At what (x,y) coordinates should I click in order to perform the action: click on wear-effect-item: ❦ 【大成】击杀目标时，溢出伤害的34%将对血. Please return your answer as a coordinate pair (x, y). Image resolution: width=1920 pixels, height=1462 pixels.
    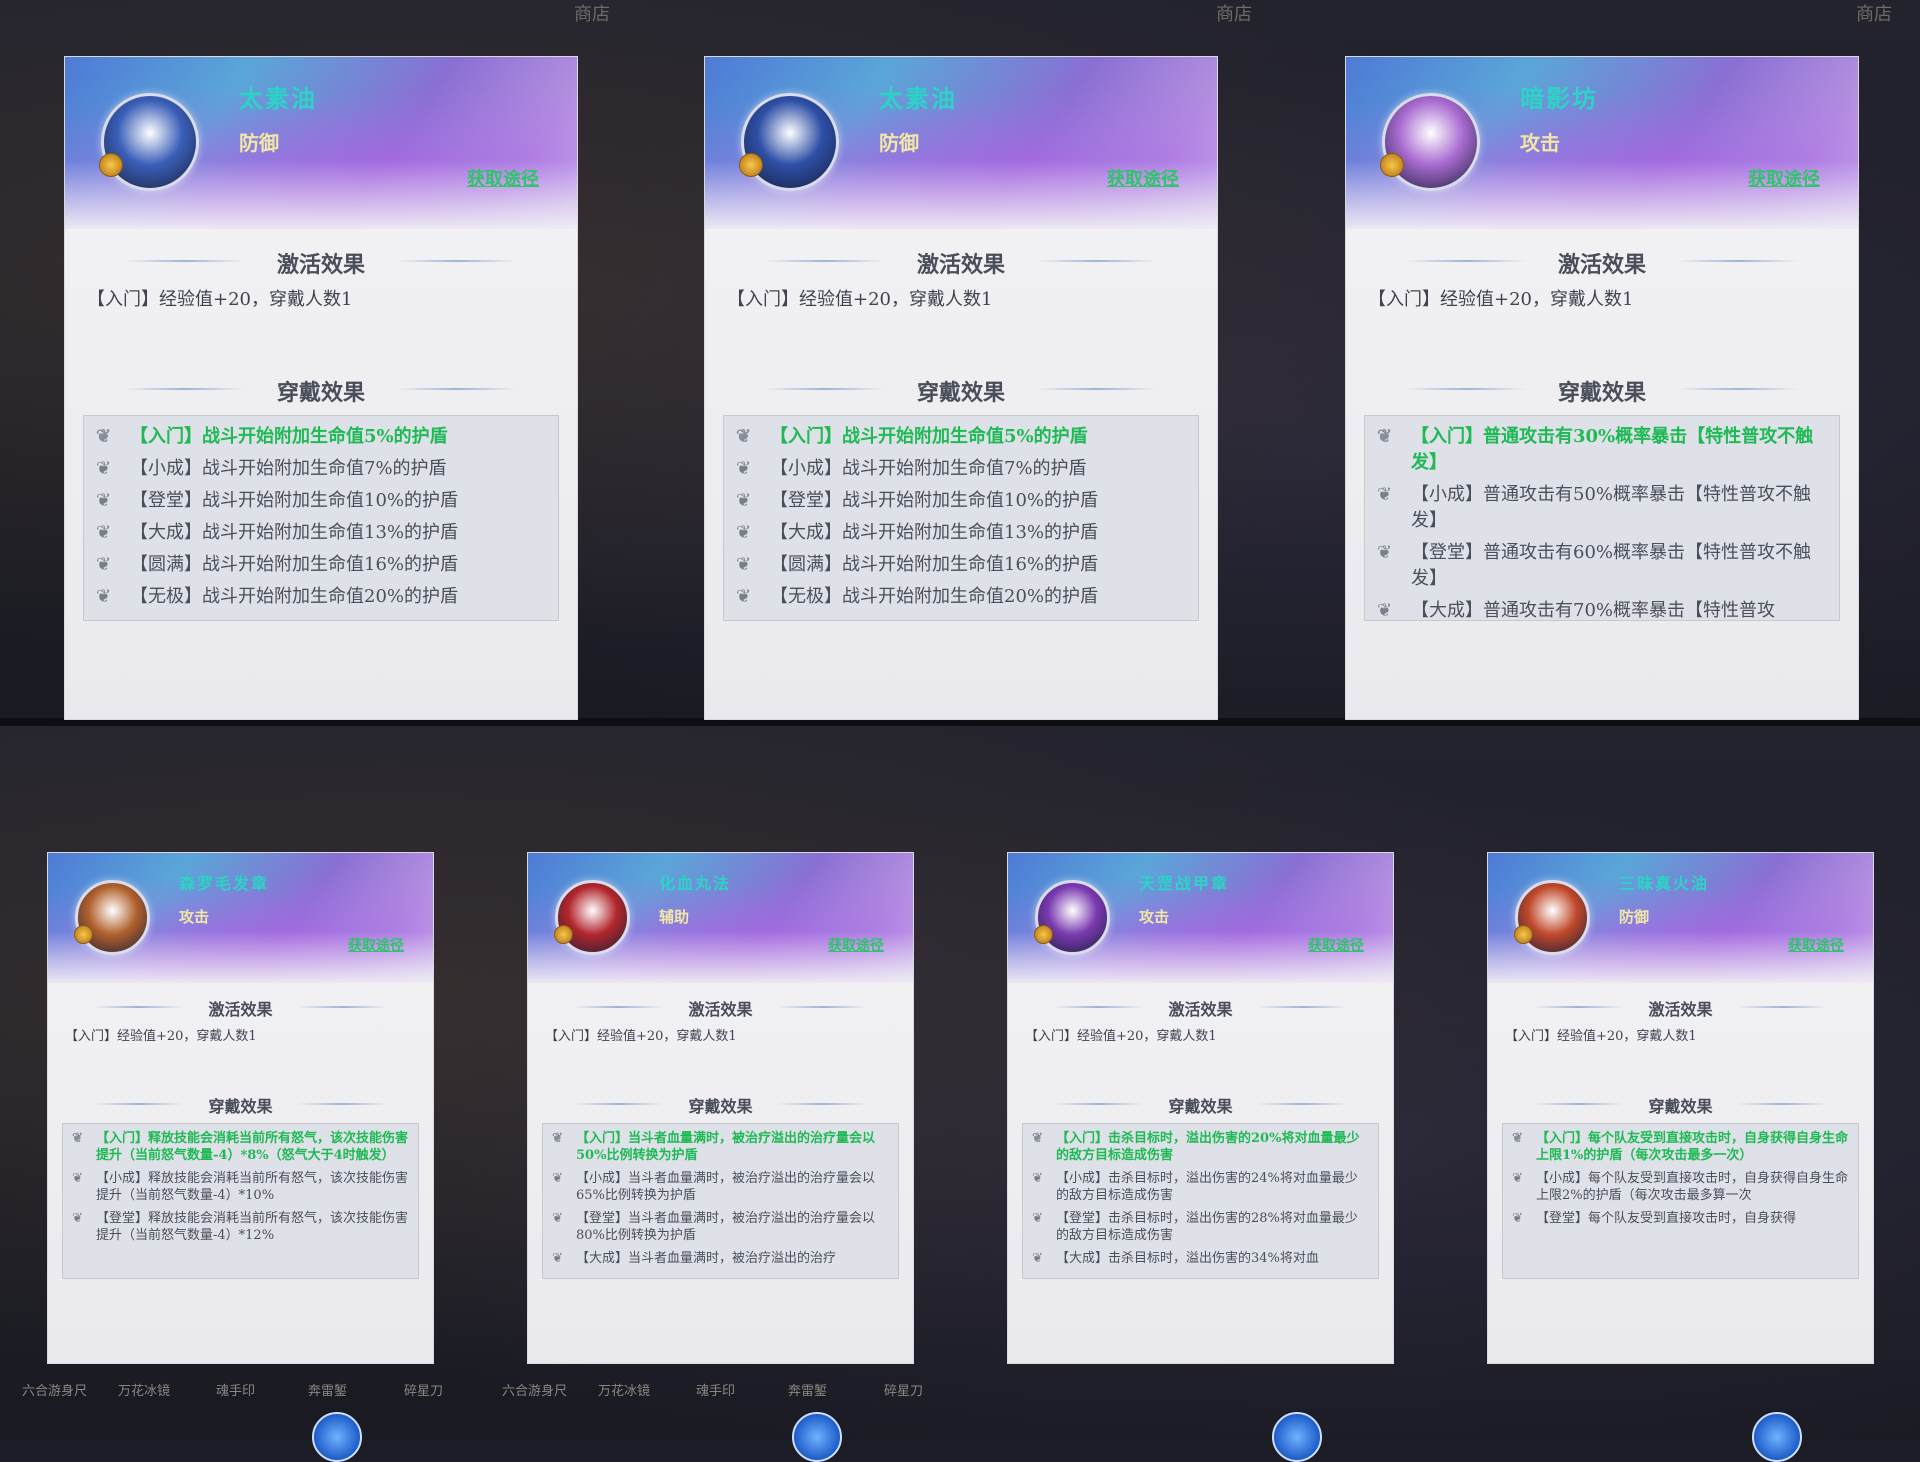
    Looking at the image, I should click on (1200, 1258).